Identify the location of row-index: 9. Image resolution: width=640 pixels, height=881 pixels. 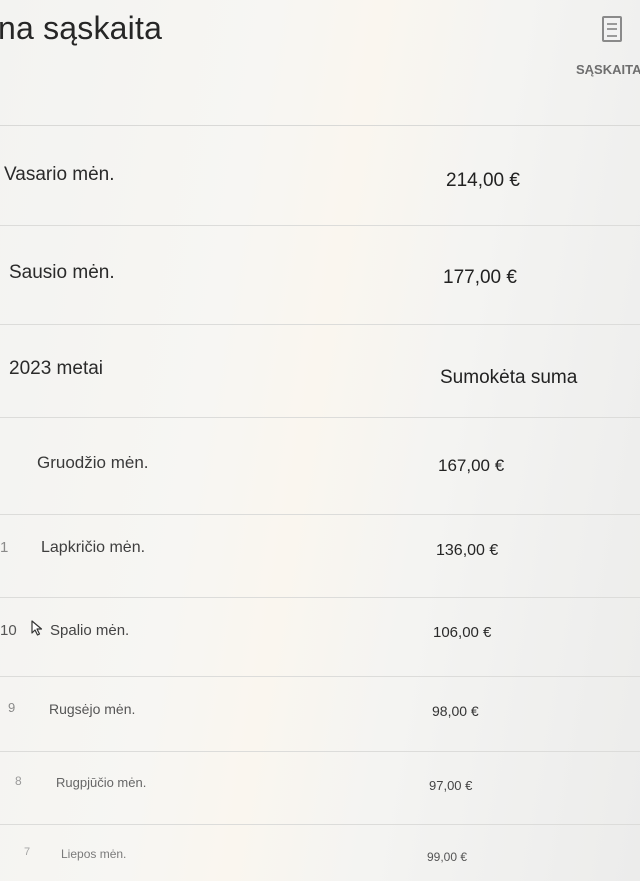
(12, 707).